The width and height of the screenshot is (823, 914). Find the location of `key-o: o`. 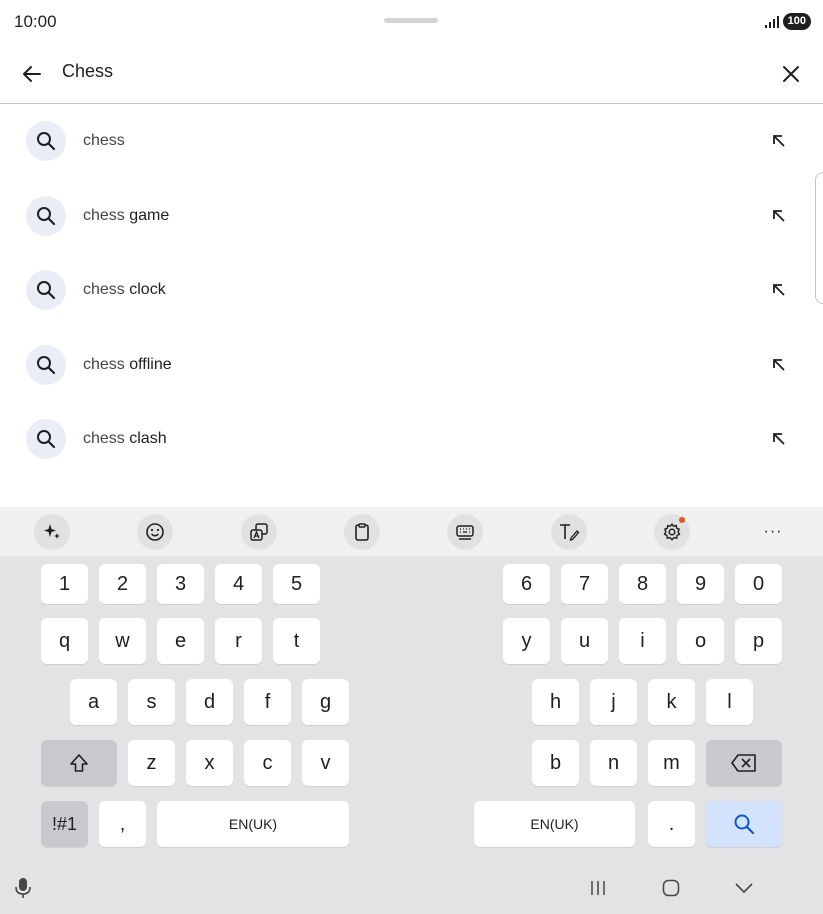

key-o: o is located at coordinates (700, 641).